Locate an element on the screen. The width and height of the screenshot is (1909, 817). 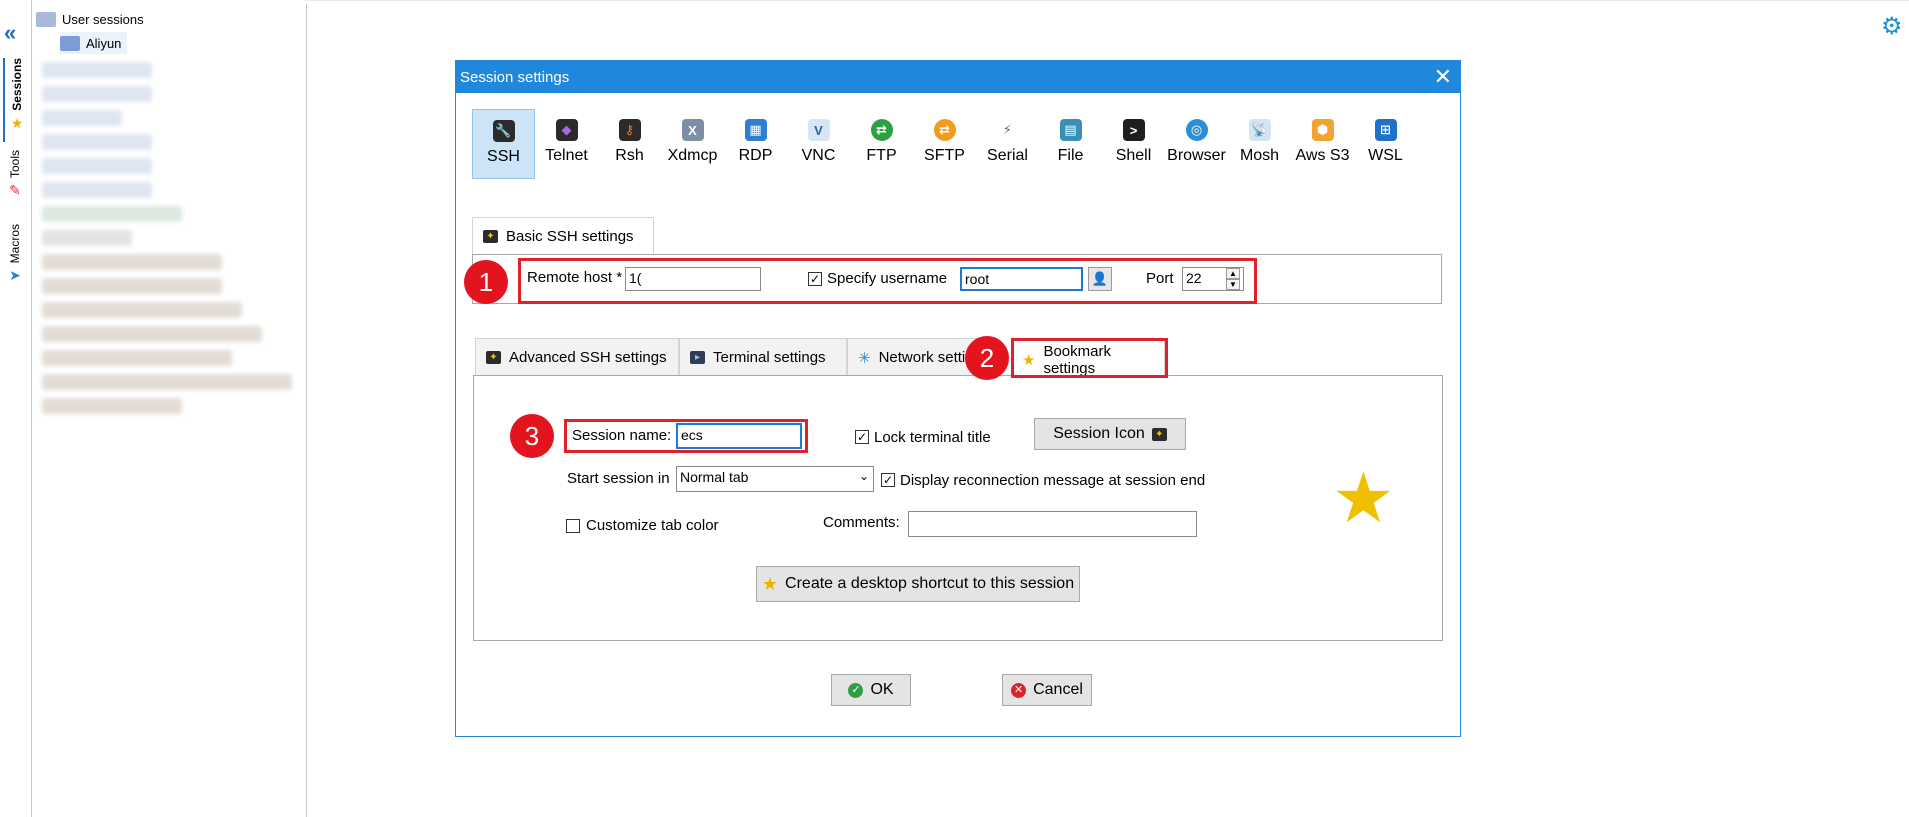
customize-tab-color-checkbox is located at coordinates (573, 526).